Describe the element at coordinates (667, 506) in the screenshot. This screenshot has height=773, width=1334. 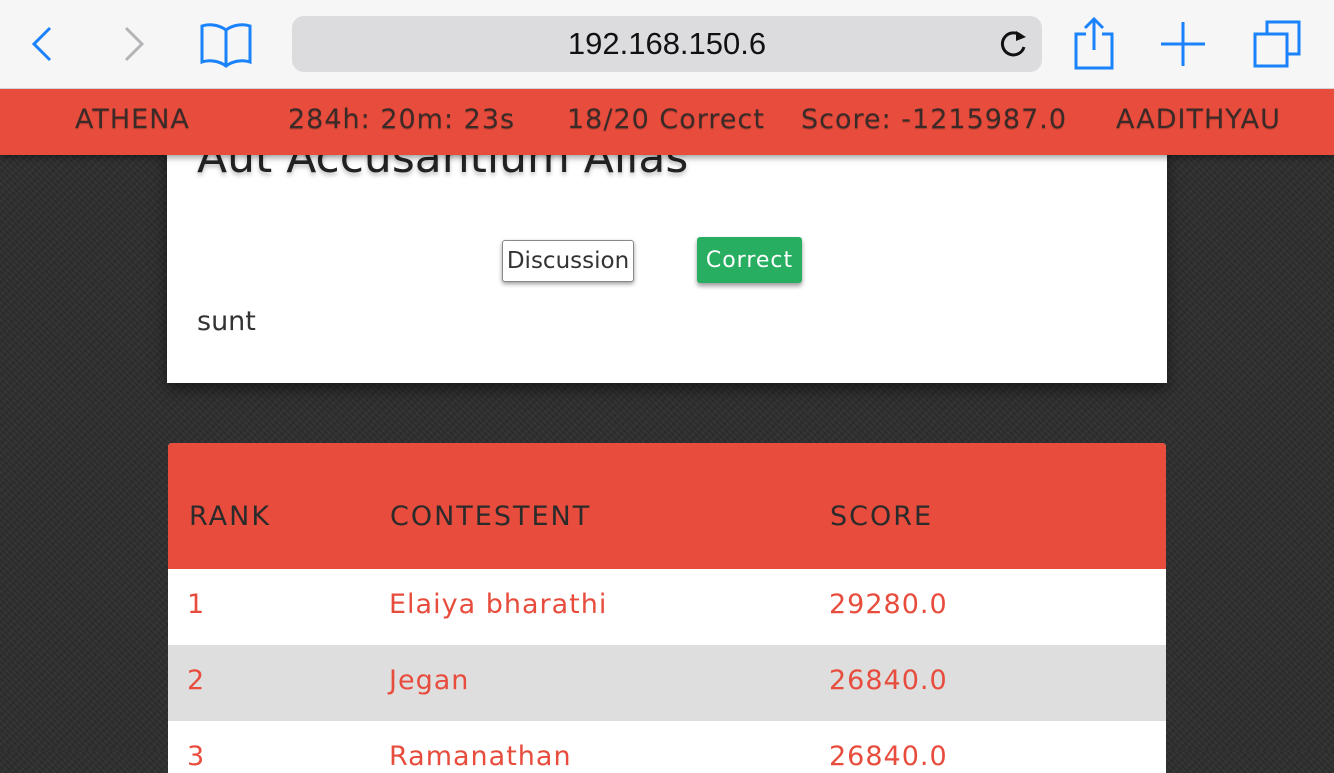
I see `table-header: RANK CONTESTENT SCORE` at that location.